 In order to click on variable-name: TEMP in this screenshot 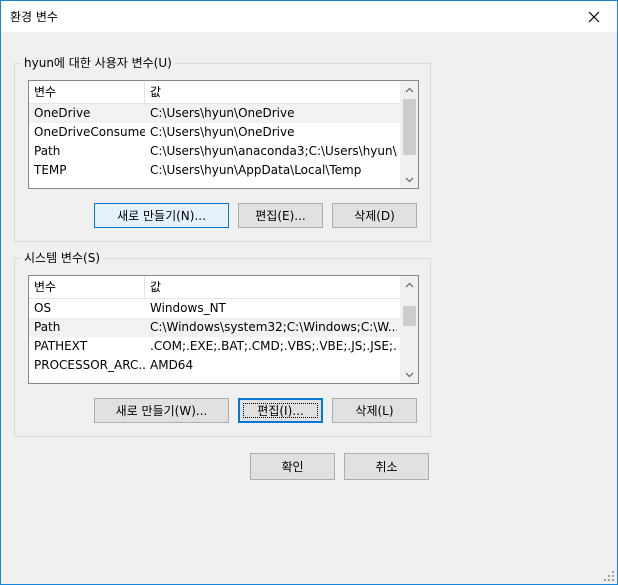, I will do `click(50, 170)`.